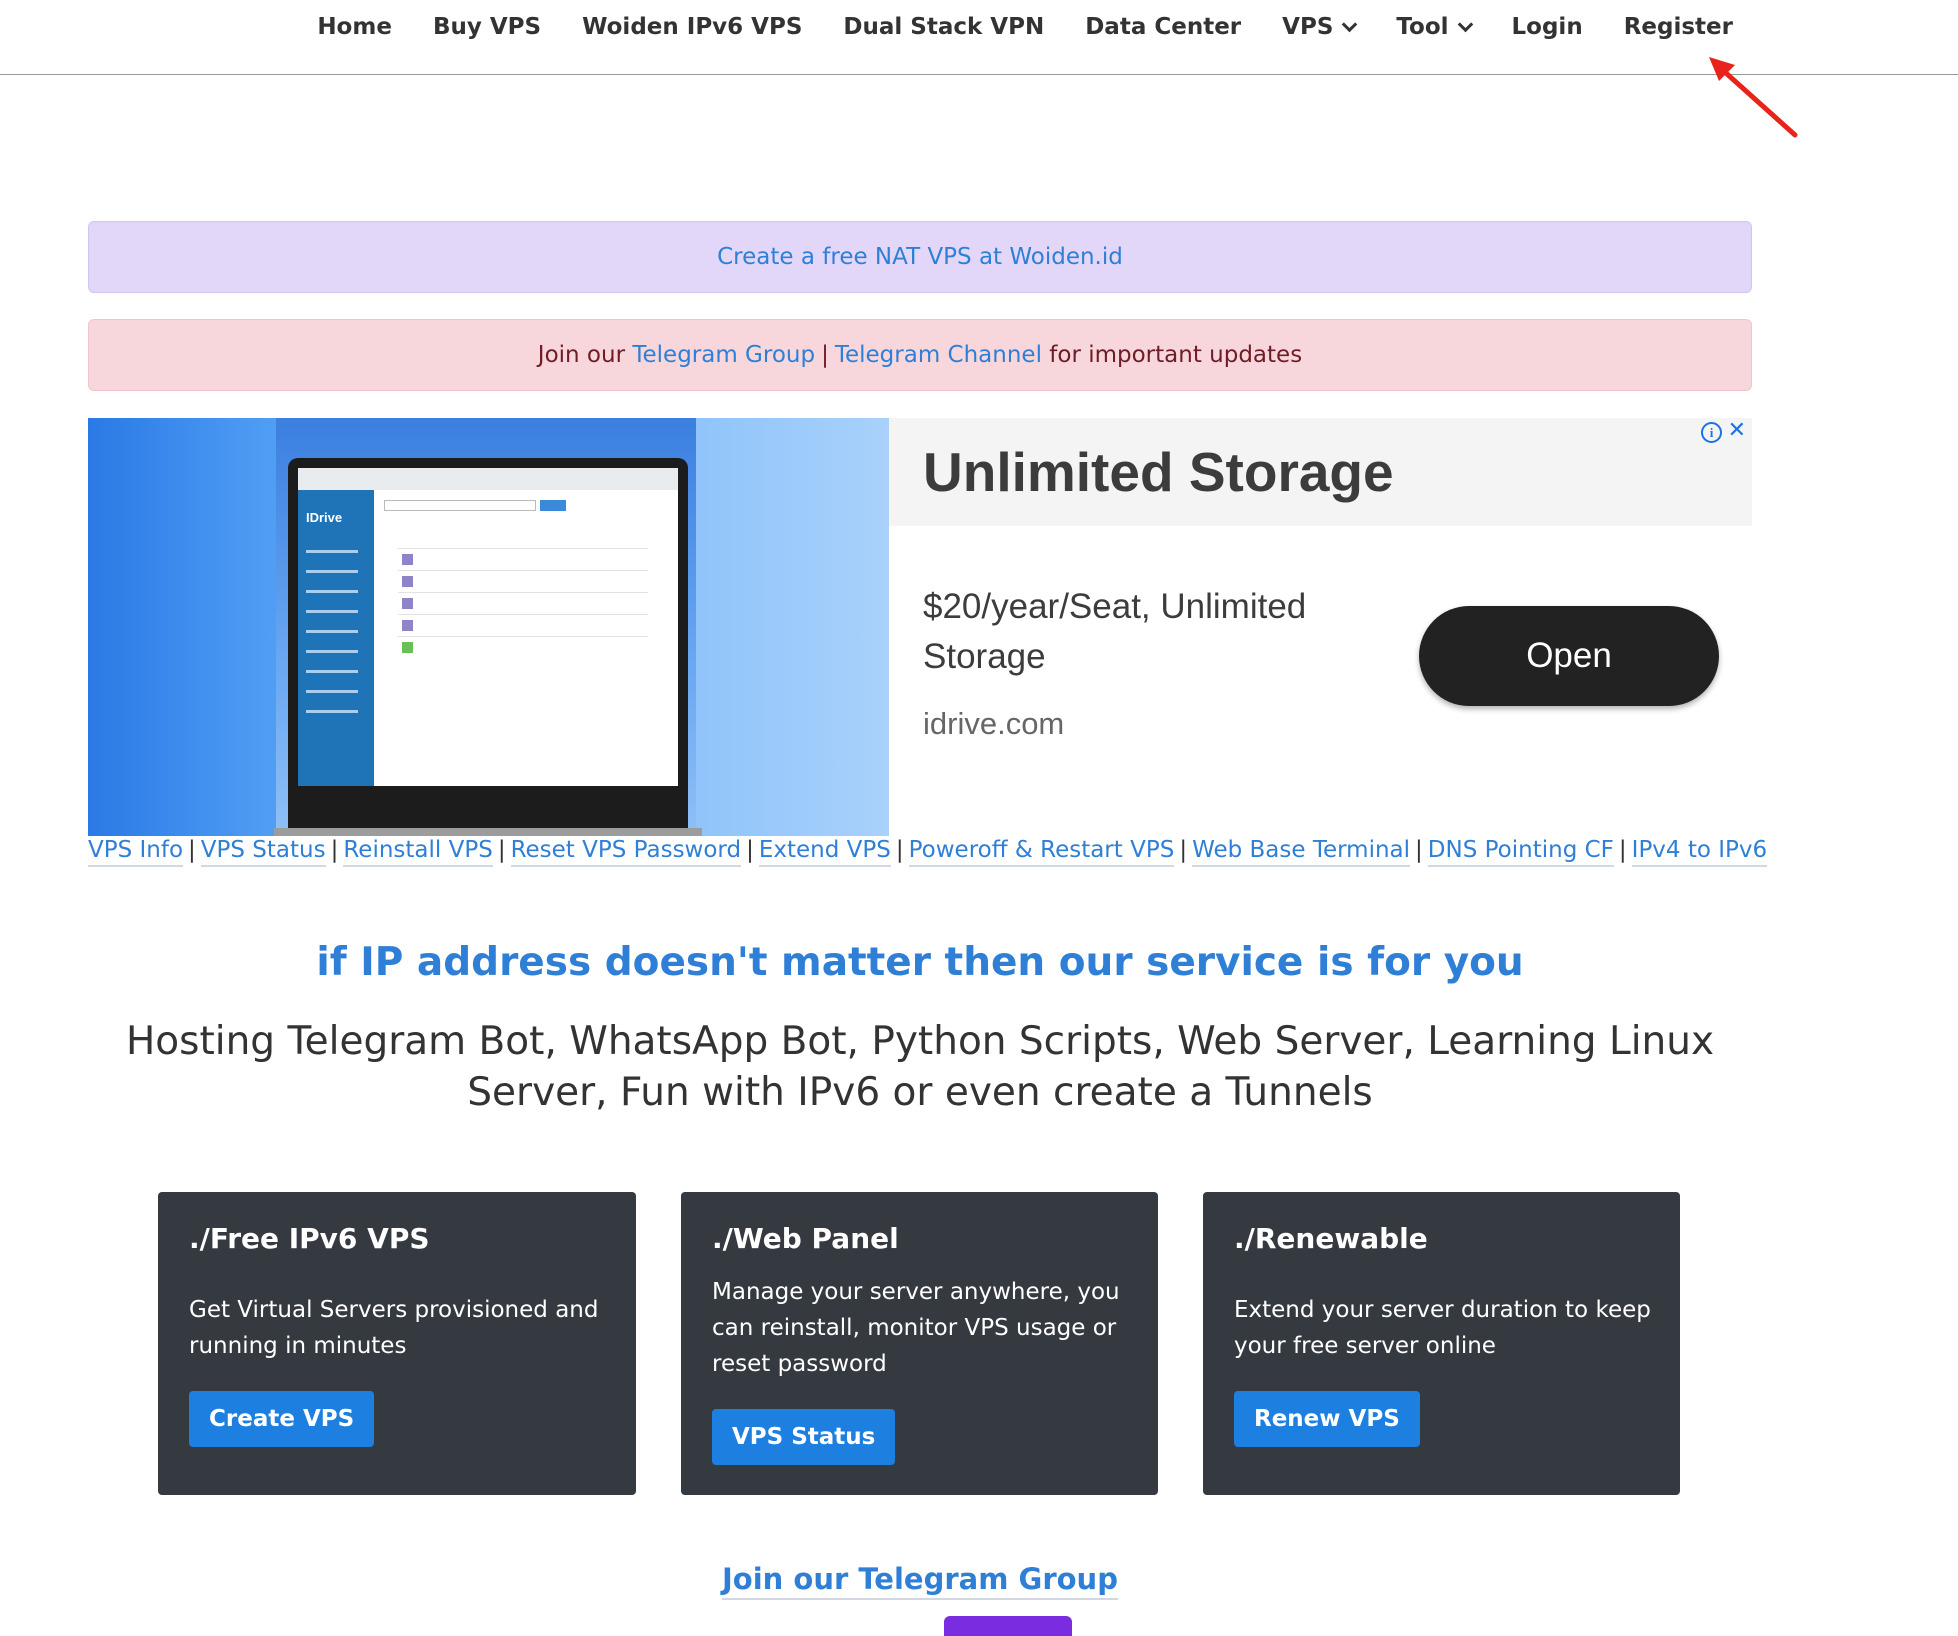 The width and height of the screenshot is (1958, 1636). I want to click on nav-woiden-label: Woiden IPv6 VPS, so click(692, 27).